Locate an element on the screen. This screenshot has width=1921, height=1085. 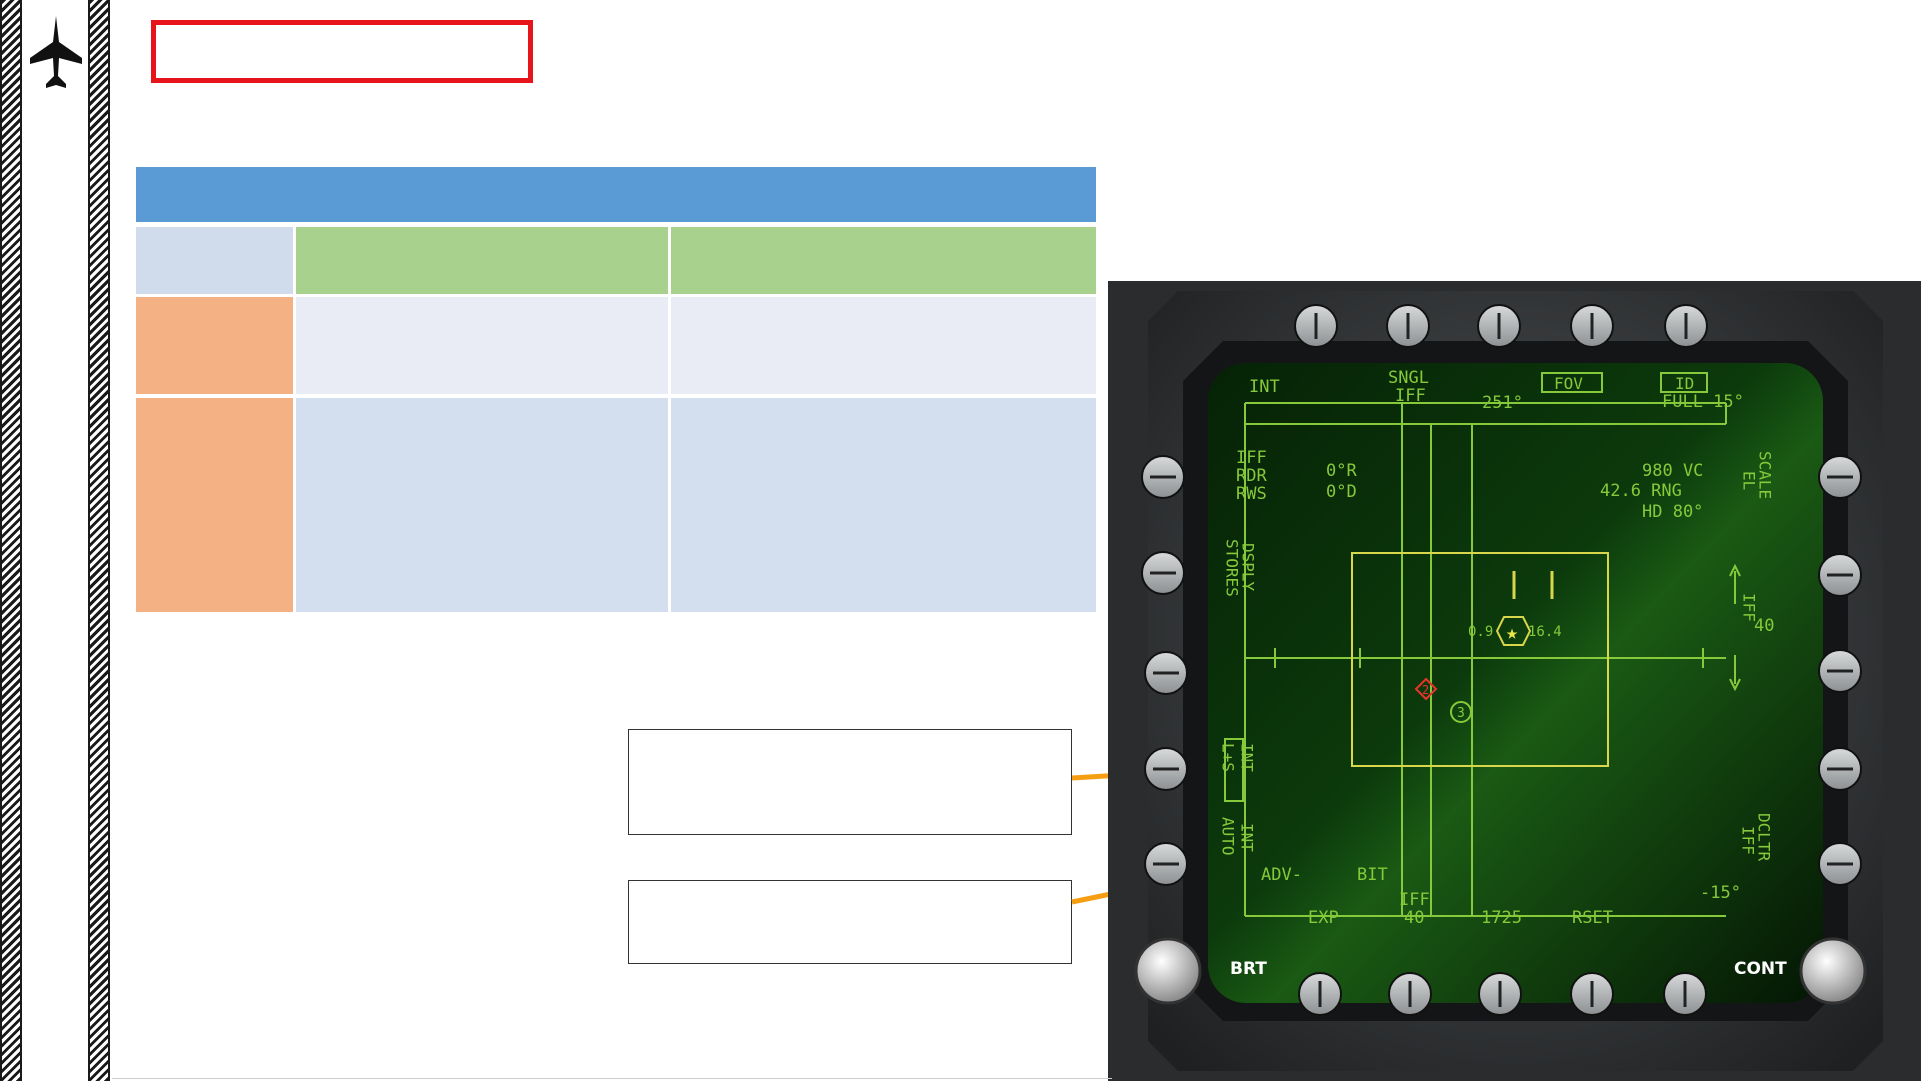
label-exp: EXP is located at coordinates (1323, 918).